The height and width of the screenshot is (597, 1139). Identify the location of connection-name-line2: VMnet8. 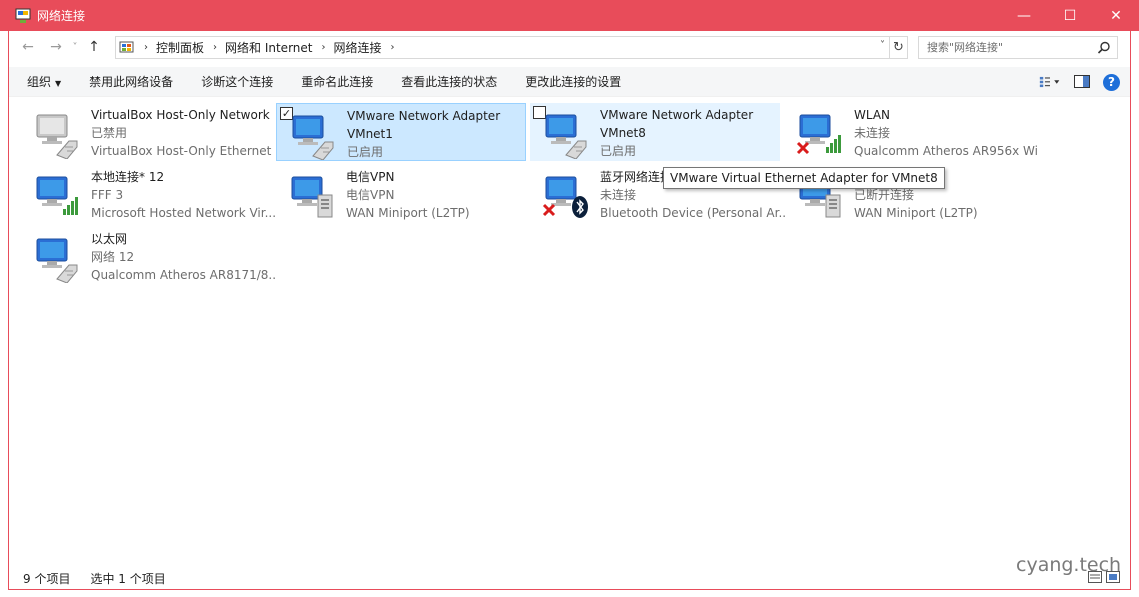
(623, 133).